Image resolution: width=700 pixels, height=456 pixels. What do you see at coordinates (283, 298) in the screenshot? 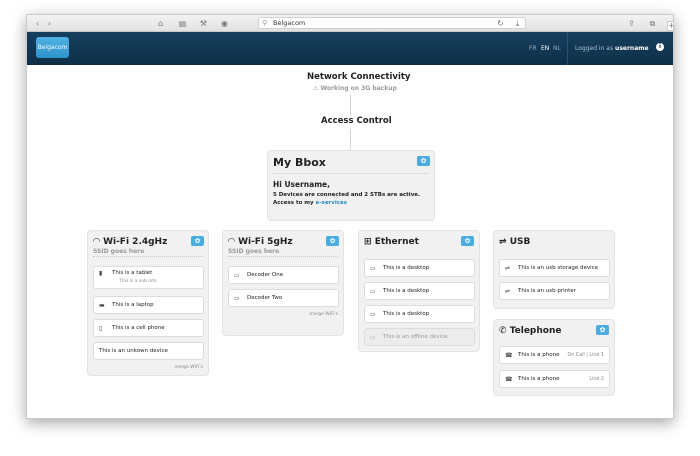
I see `device-item: ▭ Decoder Two` at bounding box center [283, 298].